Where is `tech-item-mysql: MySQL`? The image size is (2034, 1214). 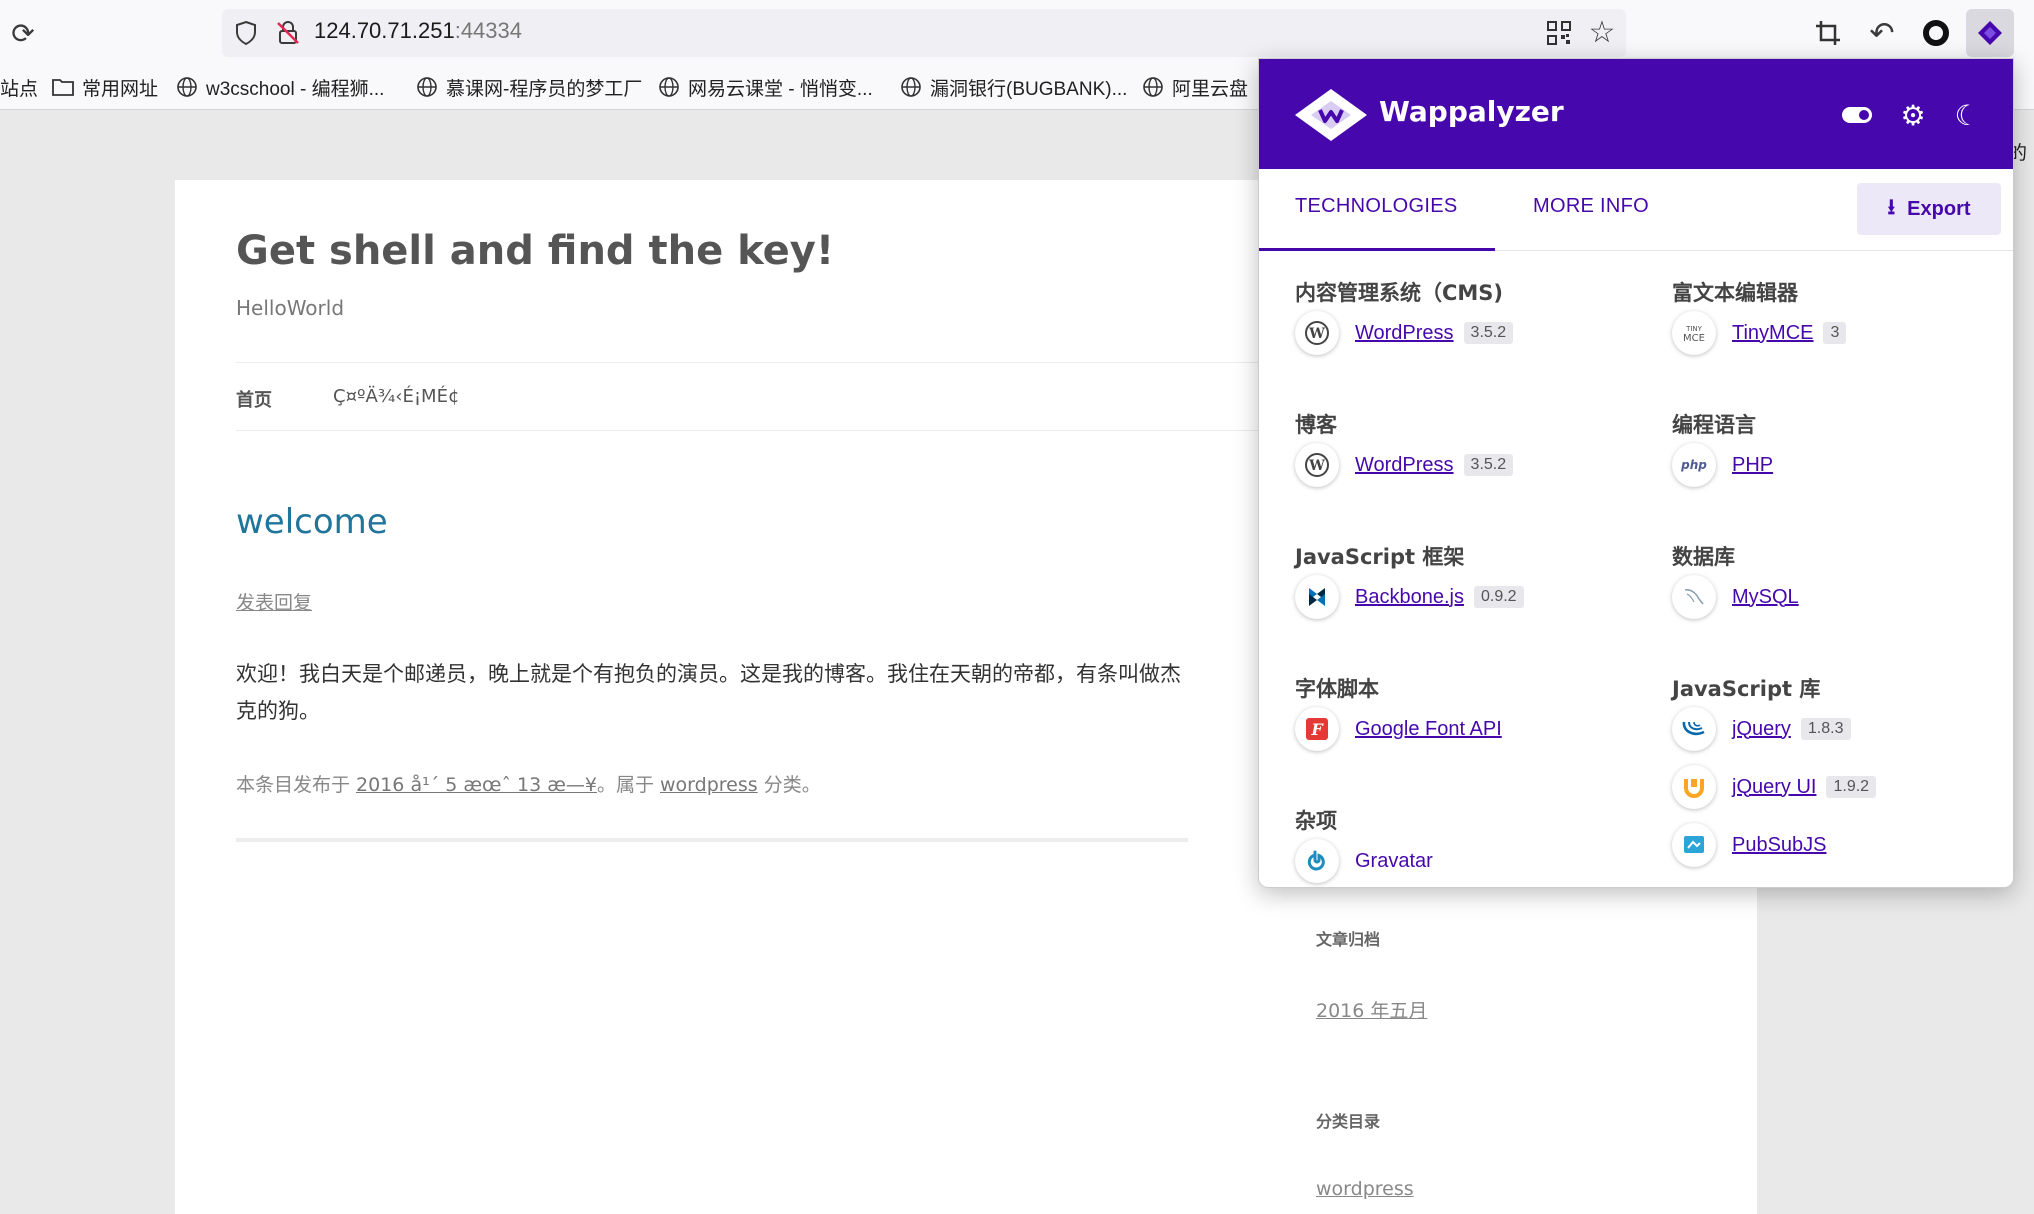 tech-item-mysql: MySQL is located at coordinates (1735, 597).